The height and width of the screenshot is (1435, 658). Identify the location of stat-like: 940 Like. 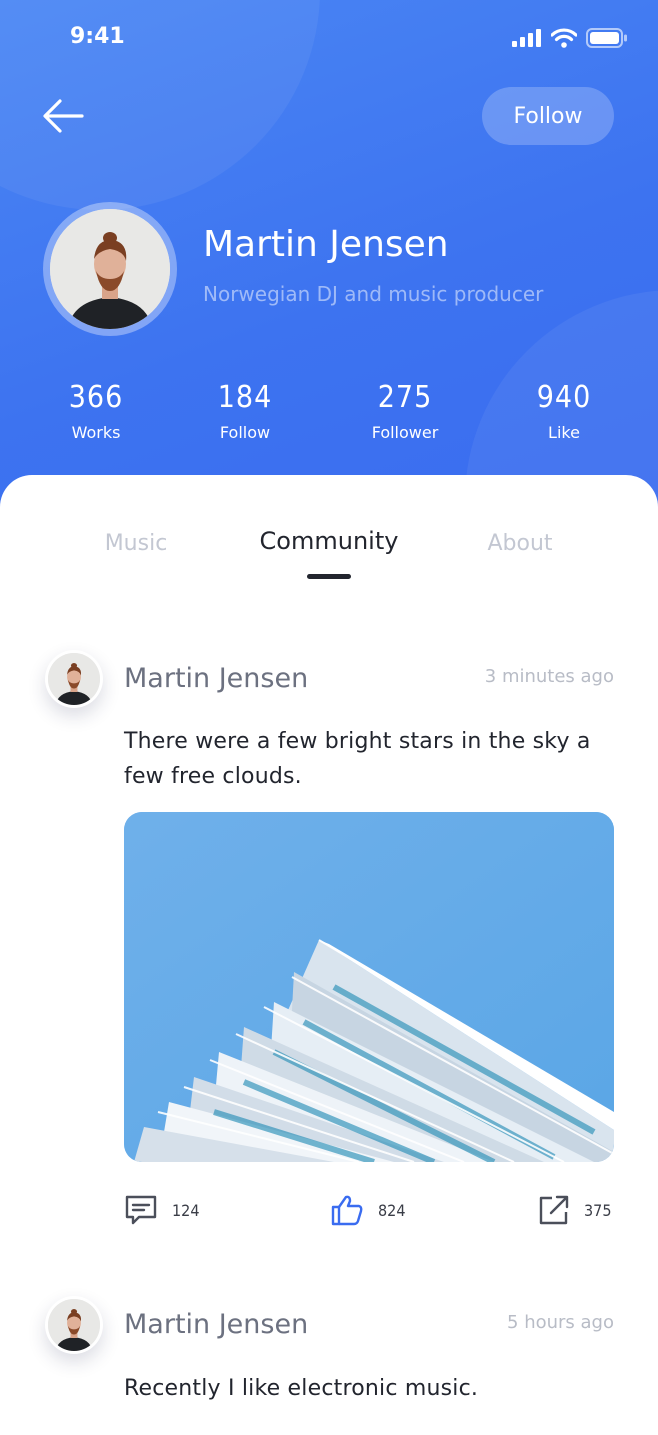
(564, 411).